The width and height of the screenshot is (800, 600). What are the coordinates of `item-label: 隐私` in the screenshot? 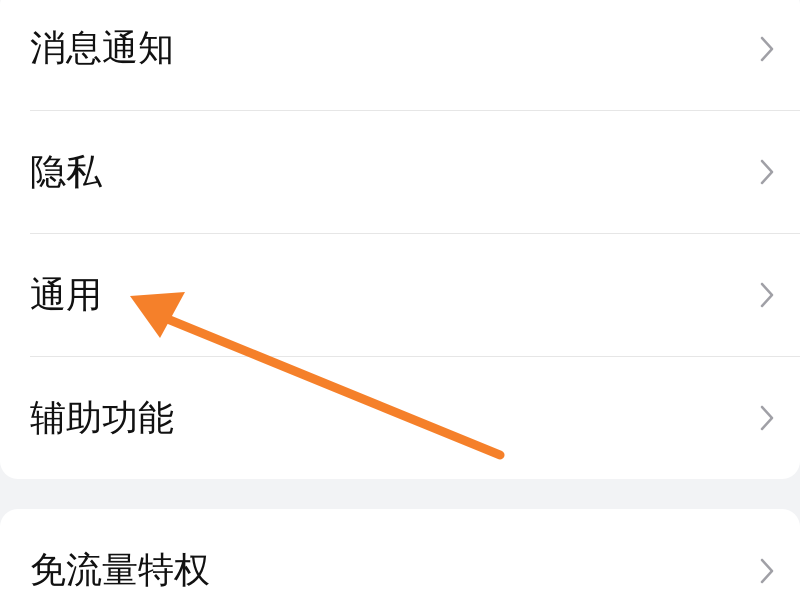 It's located at (66, 172).